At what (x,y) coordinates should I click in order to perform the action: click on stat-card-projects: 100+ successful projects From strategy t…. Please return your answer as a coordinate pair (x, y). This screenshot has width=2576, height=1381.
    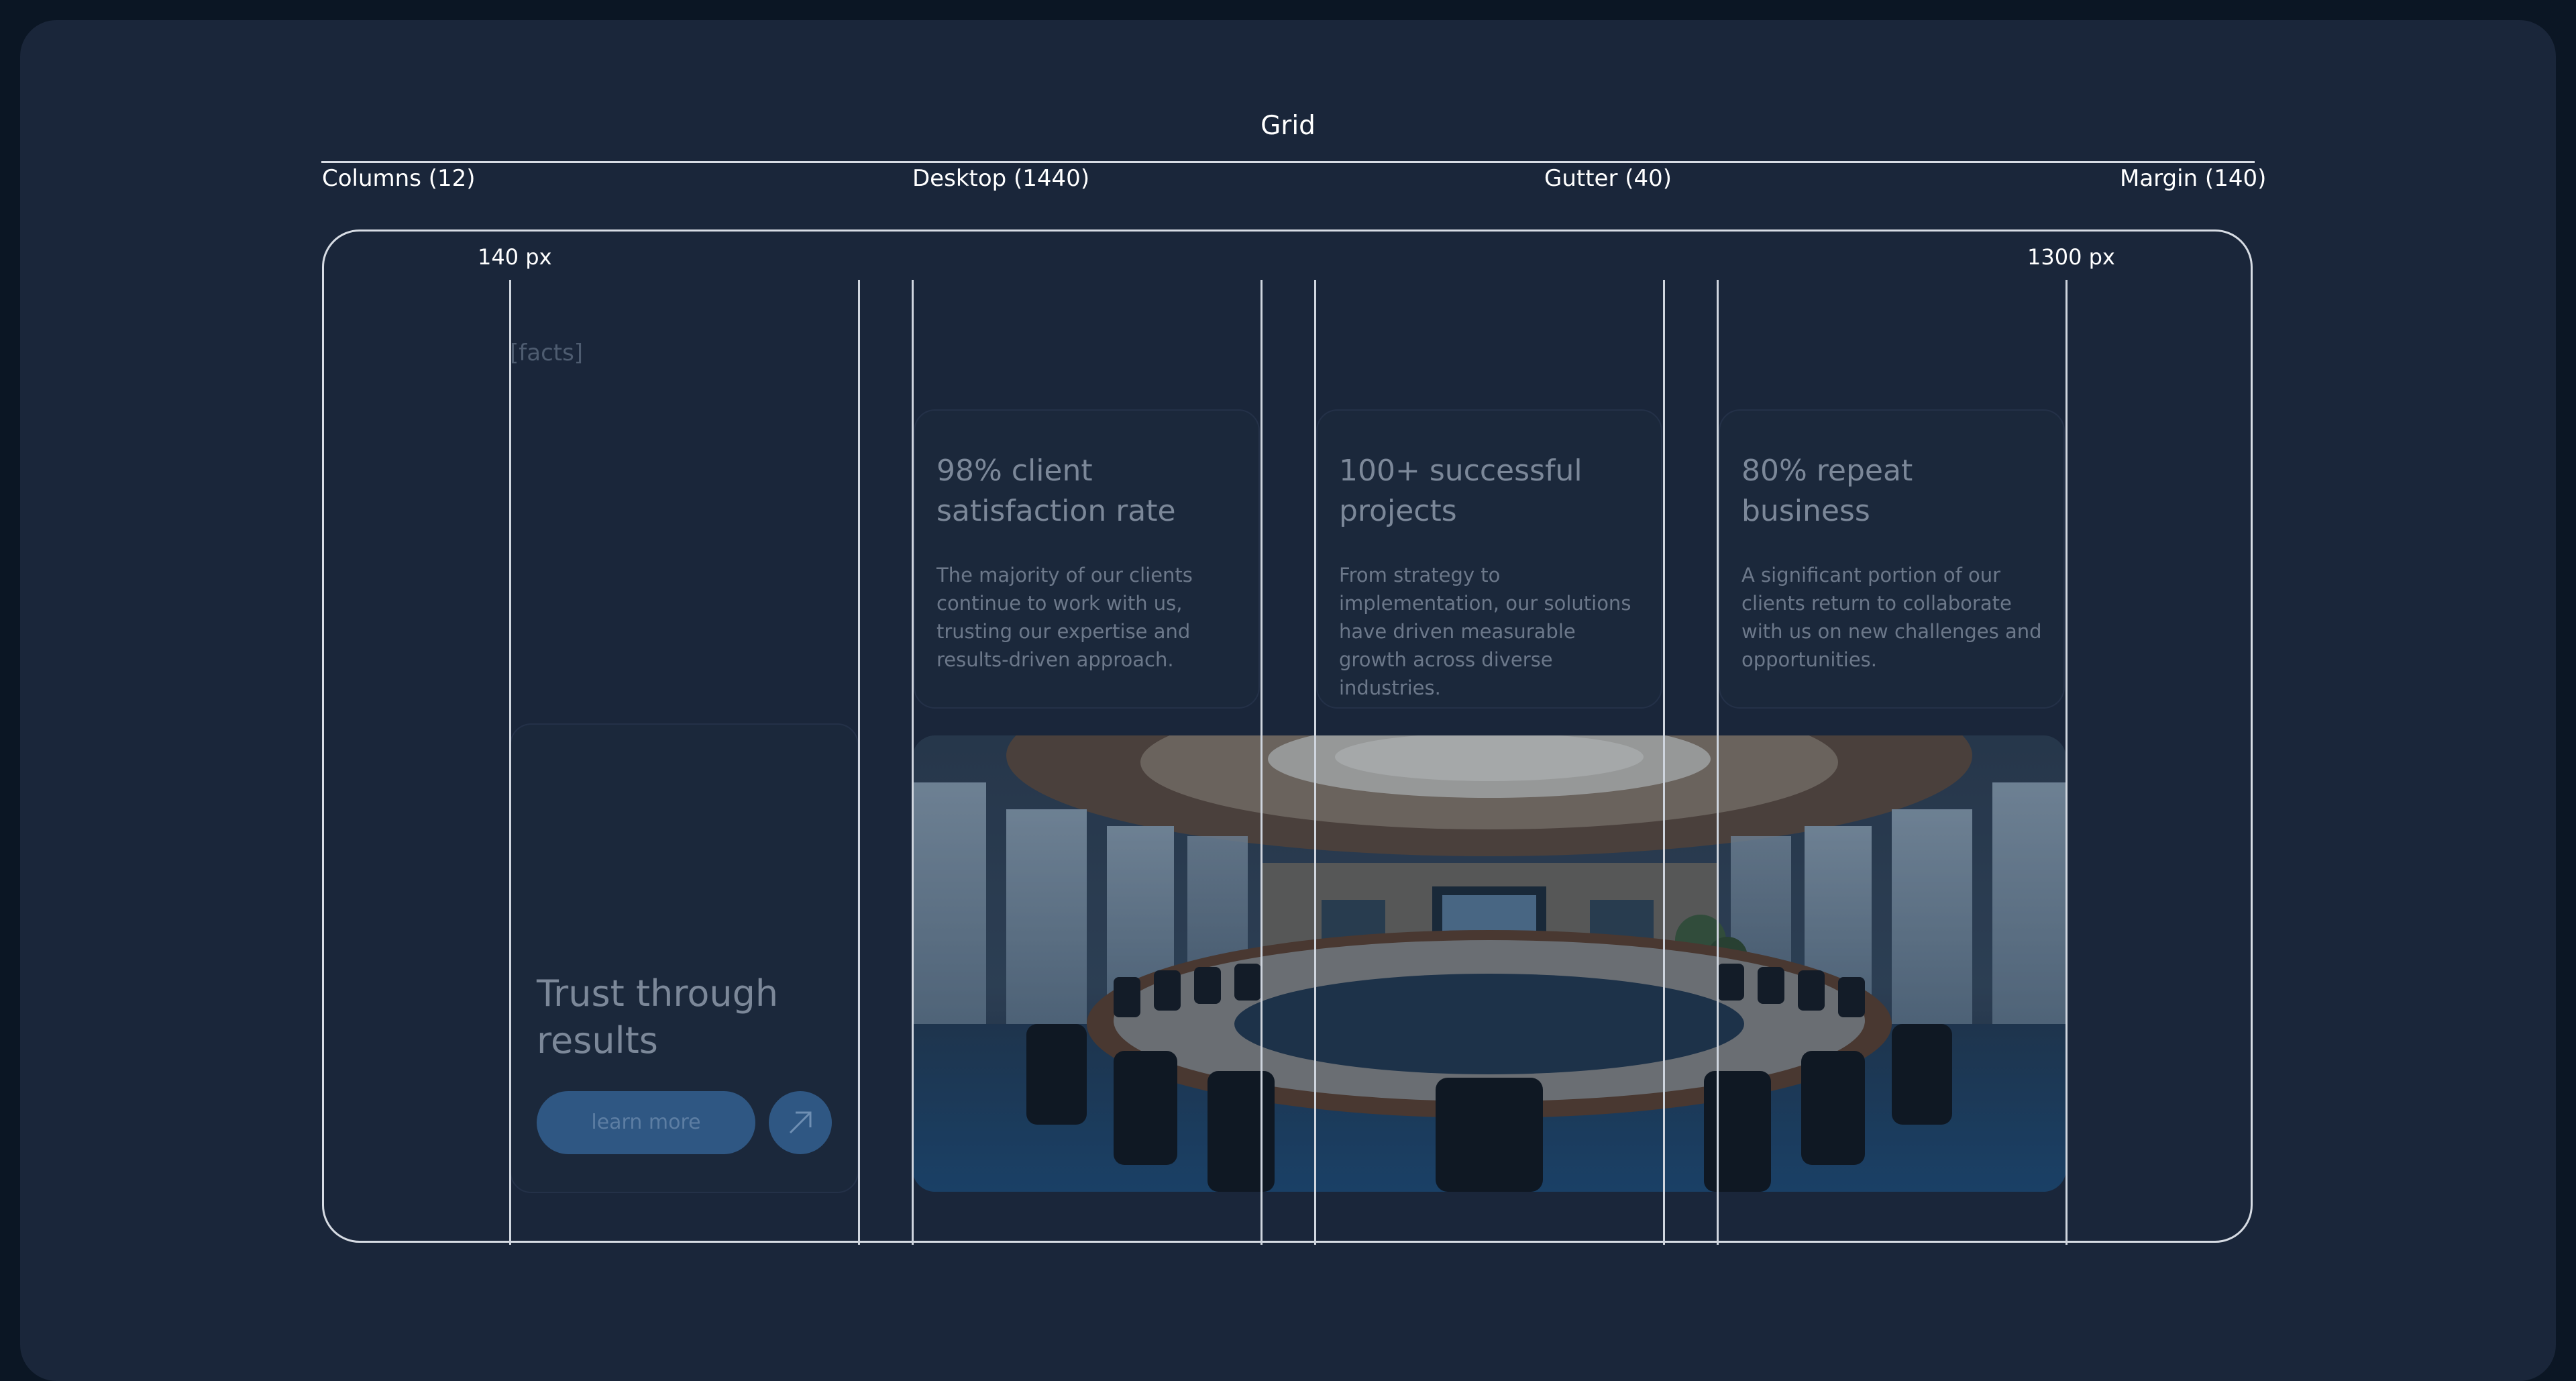
    Looking at the image, I should click on (1489, 559).